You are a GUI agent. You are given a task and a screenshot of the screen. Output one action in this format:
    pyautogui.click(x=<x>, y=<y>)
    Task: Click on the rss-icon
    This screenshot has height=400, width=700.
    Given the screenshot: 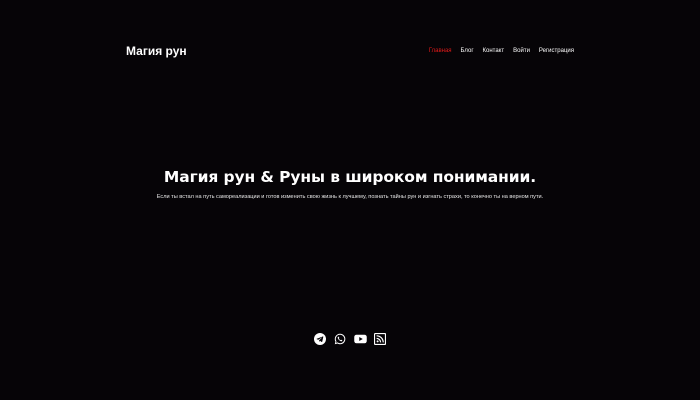 What is the action you would take?
    pyautogui.click(x=380, y=338)
    